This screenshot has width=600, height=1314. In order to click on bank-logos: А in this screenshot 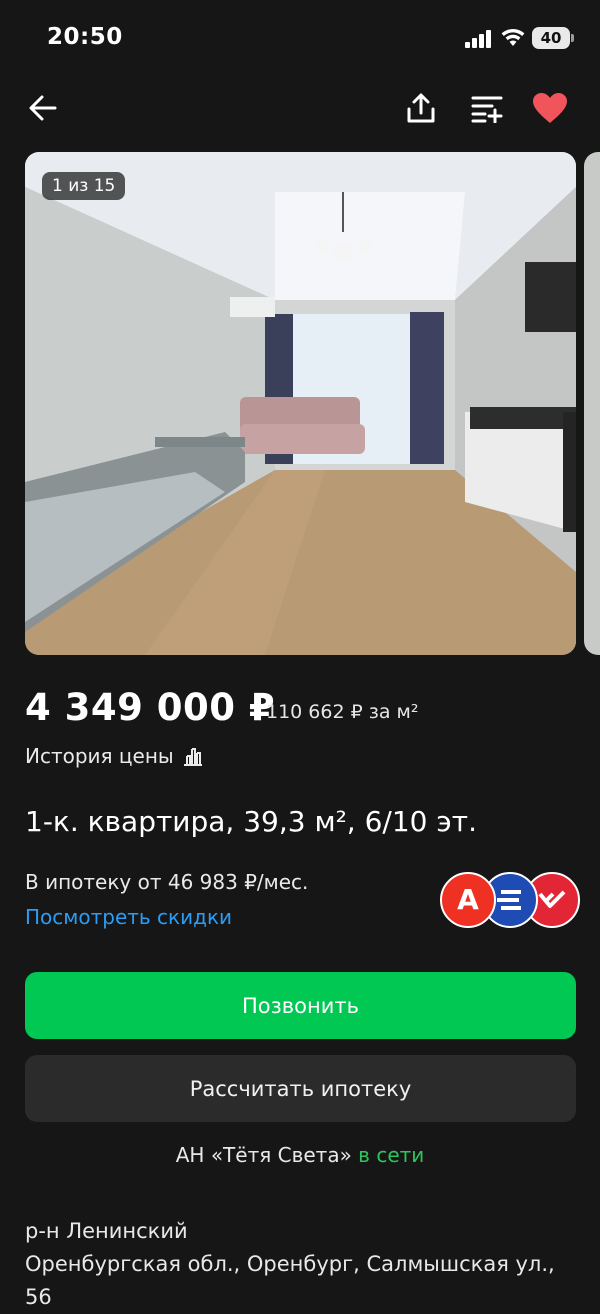, I will do `click(510, 900)`.